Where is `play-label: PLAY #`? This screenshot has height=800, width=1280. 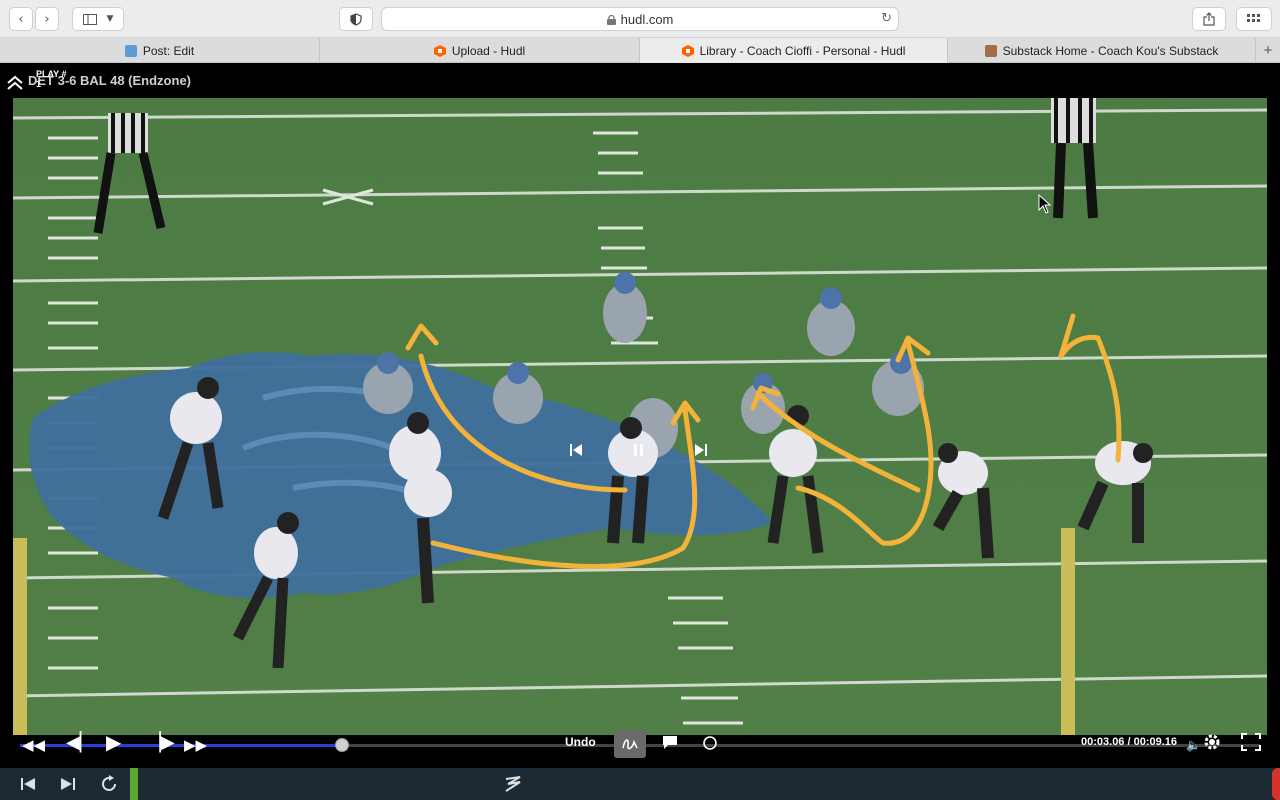 play-label: PLAY # is located at coordinates (51, 74).